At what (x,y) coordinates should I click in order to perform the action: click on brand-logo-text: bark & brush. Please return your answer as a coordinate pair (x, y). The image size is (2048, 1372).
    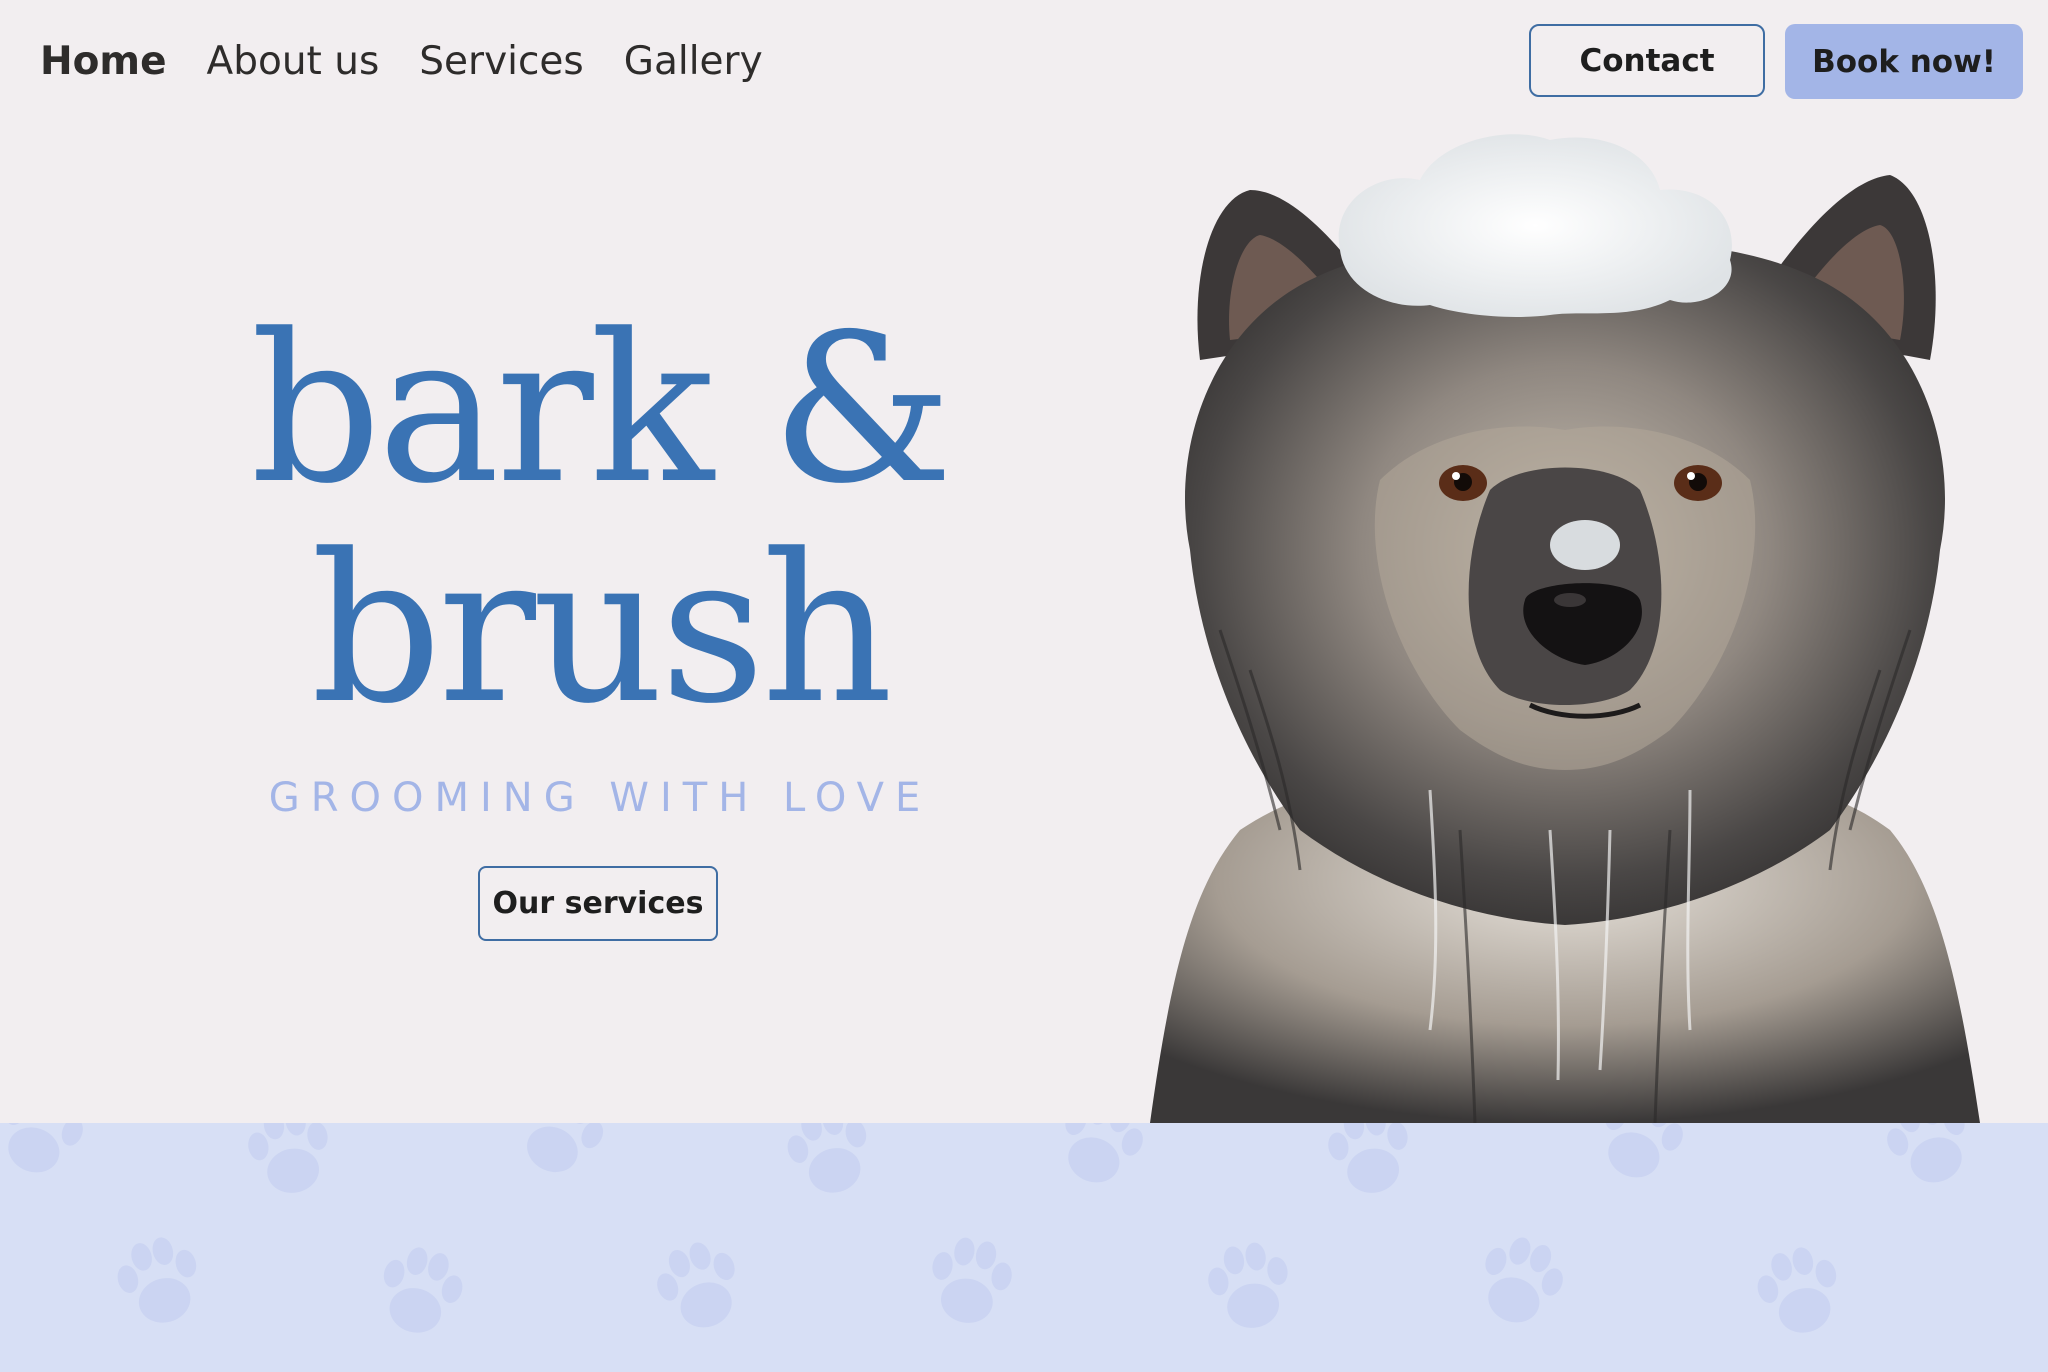
    Looking at the image, I should click on (601, 520).